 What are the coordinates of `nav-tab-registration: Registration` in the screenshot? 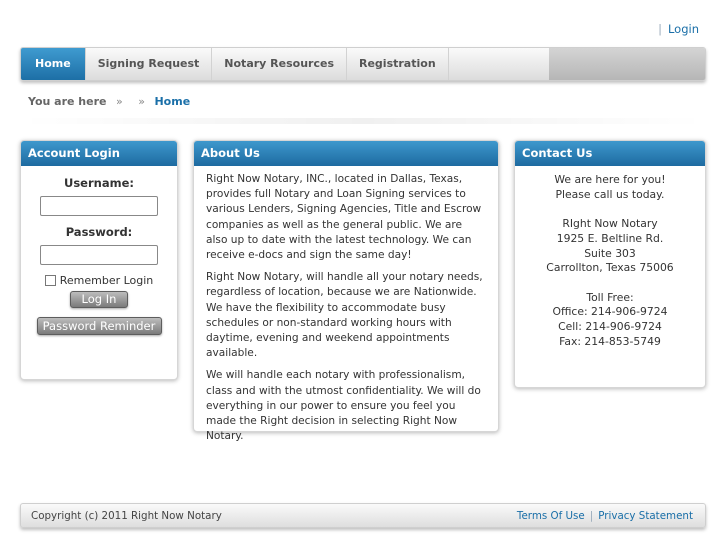 It's located at (398, 64).